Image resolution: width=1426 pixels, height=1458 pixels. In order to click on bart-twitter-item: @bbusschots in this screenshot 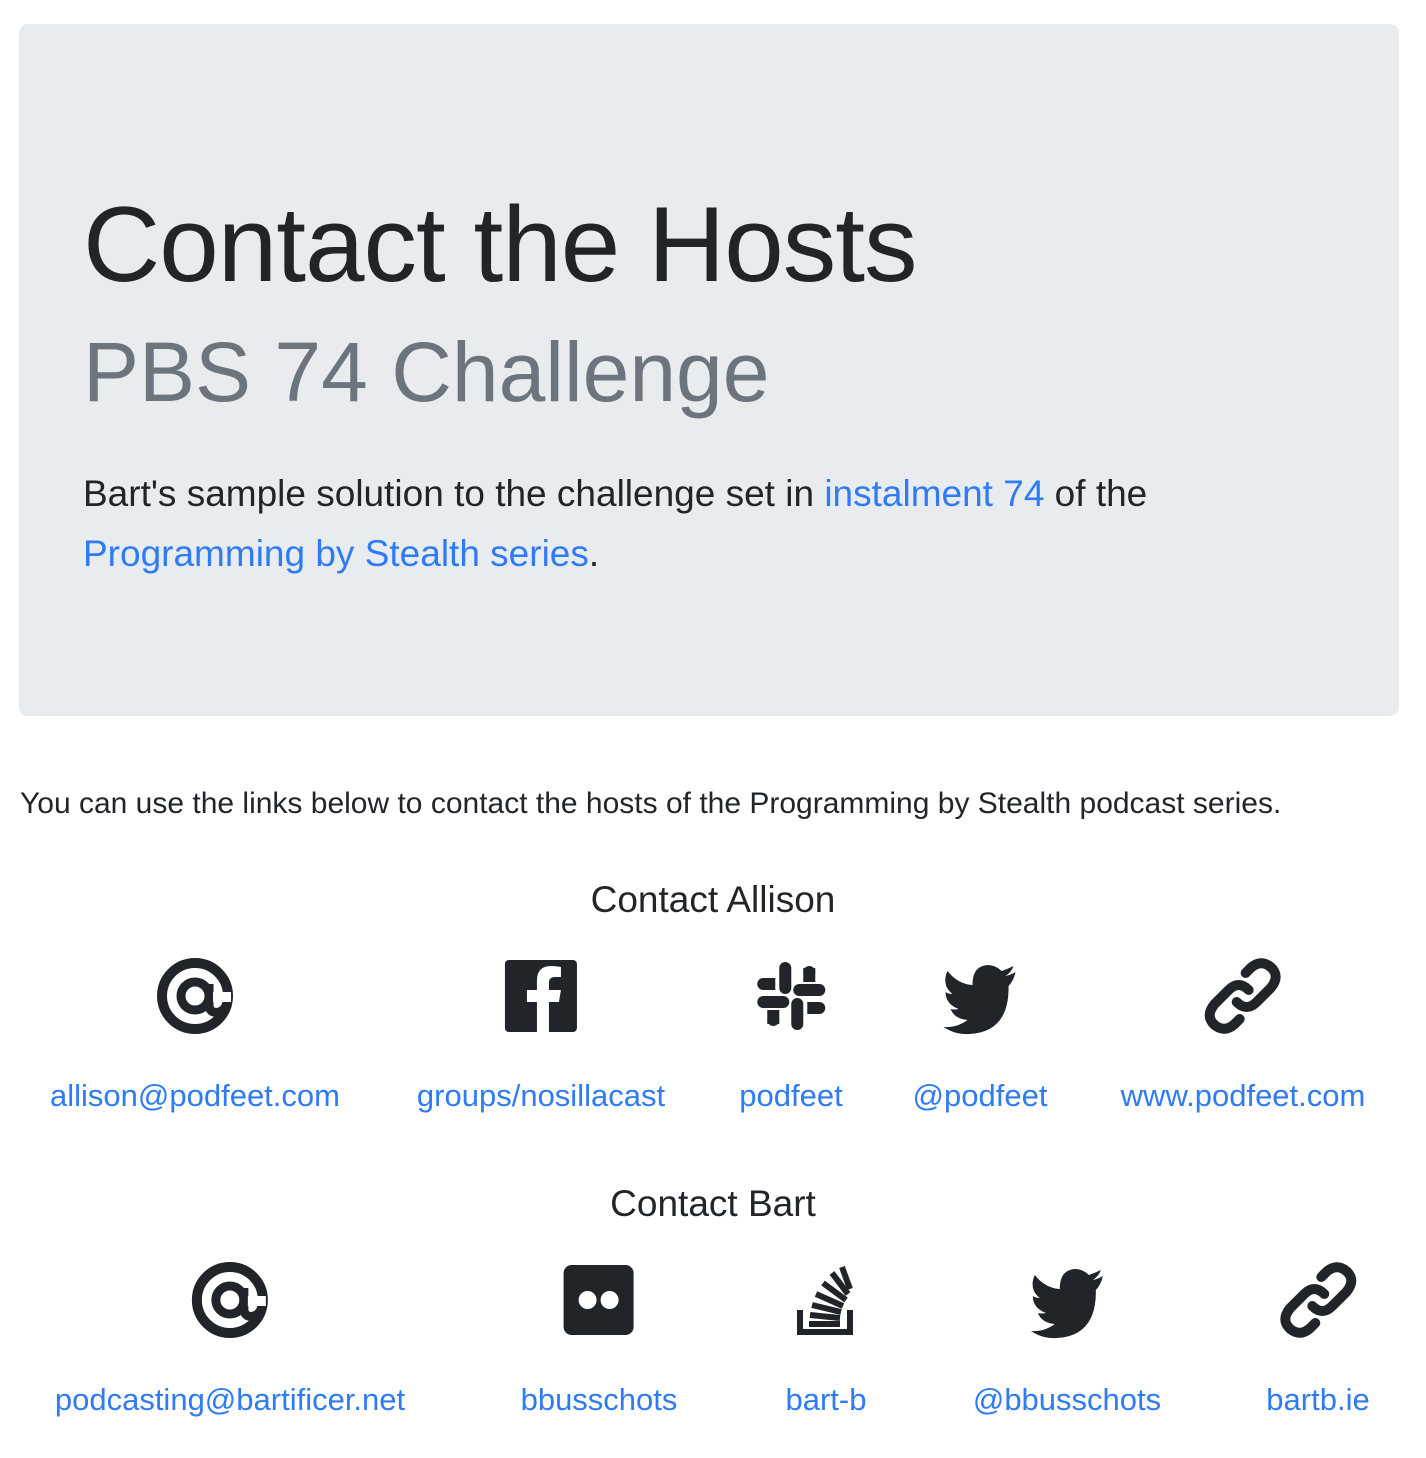, I will do `click(1067, 1339)`.